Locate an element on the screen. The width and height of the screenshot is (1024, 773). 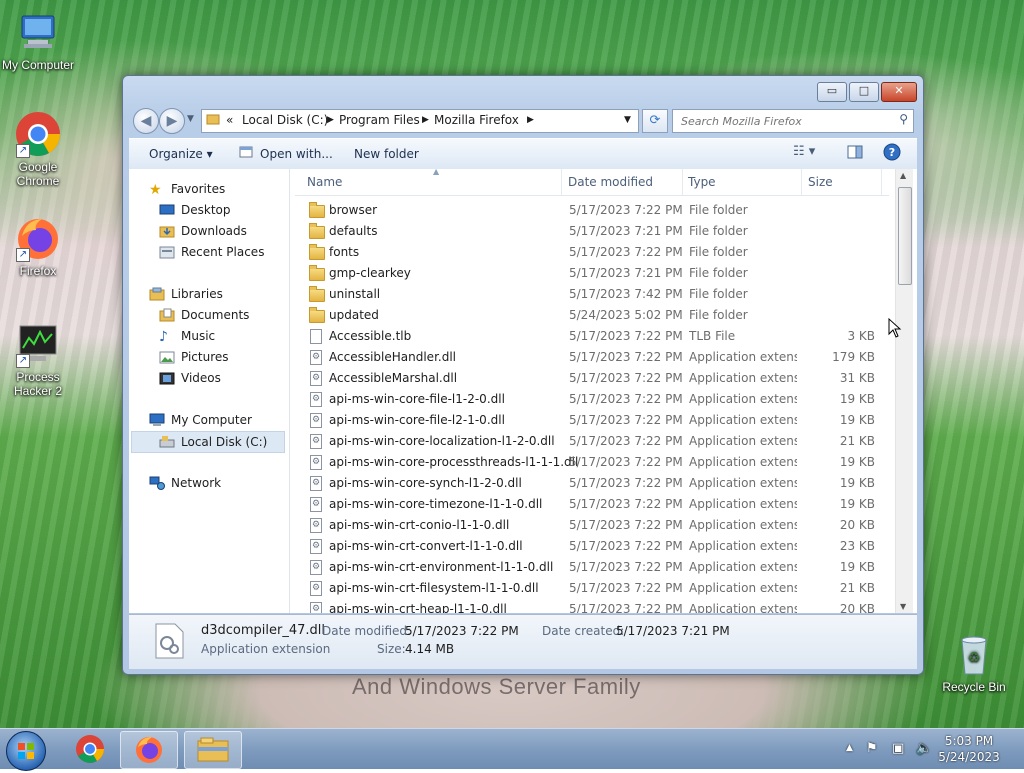
nav-pictures: Pictures is located at coordinates (194, 357).